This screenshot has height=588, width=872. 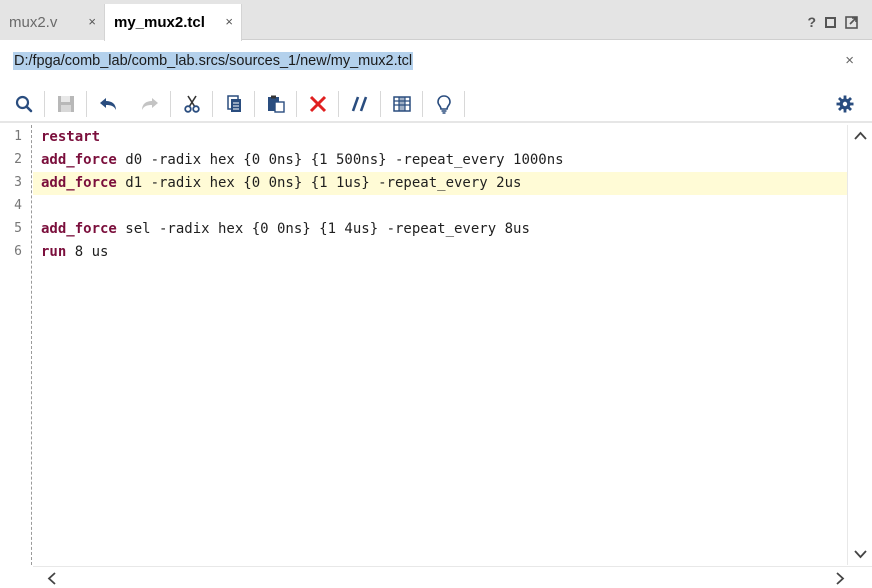 I want to click on save-icon, so click(x=66, y=104).